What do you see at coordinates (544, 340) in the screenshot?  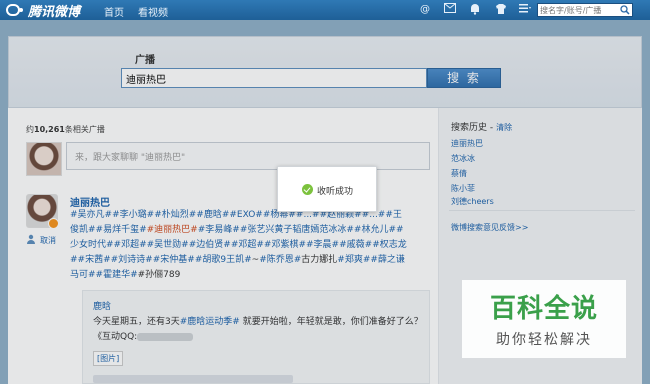 I see `watermark-subtitle: 助你轻松解决` at bounding box center [544, 340].